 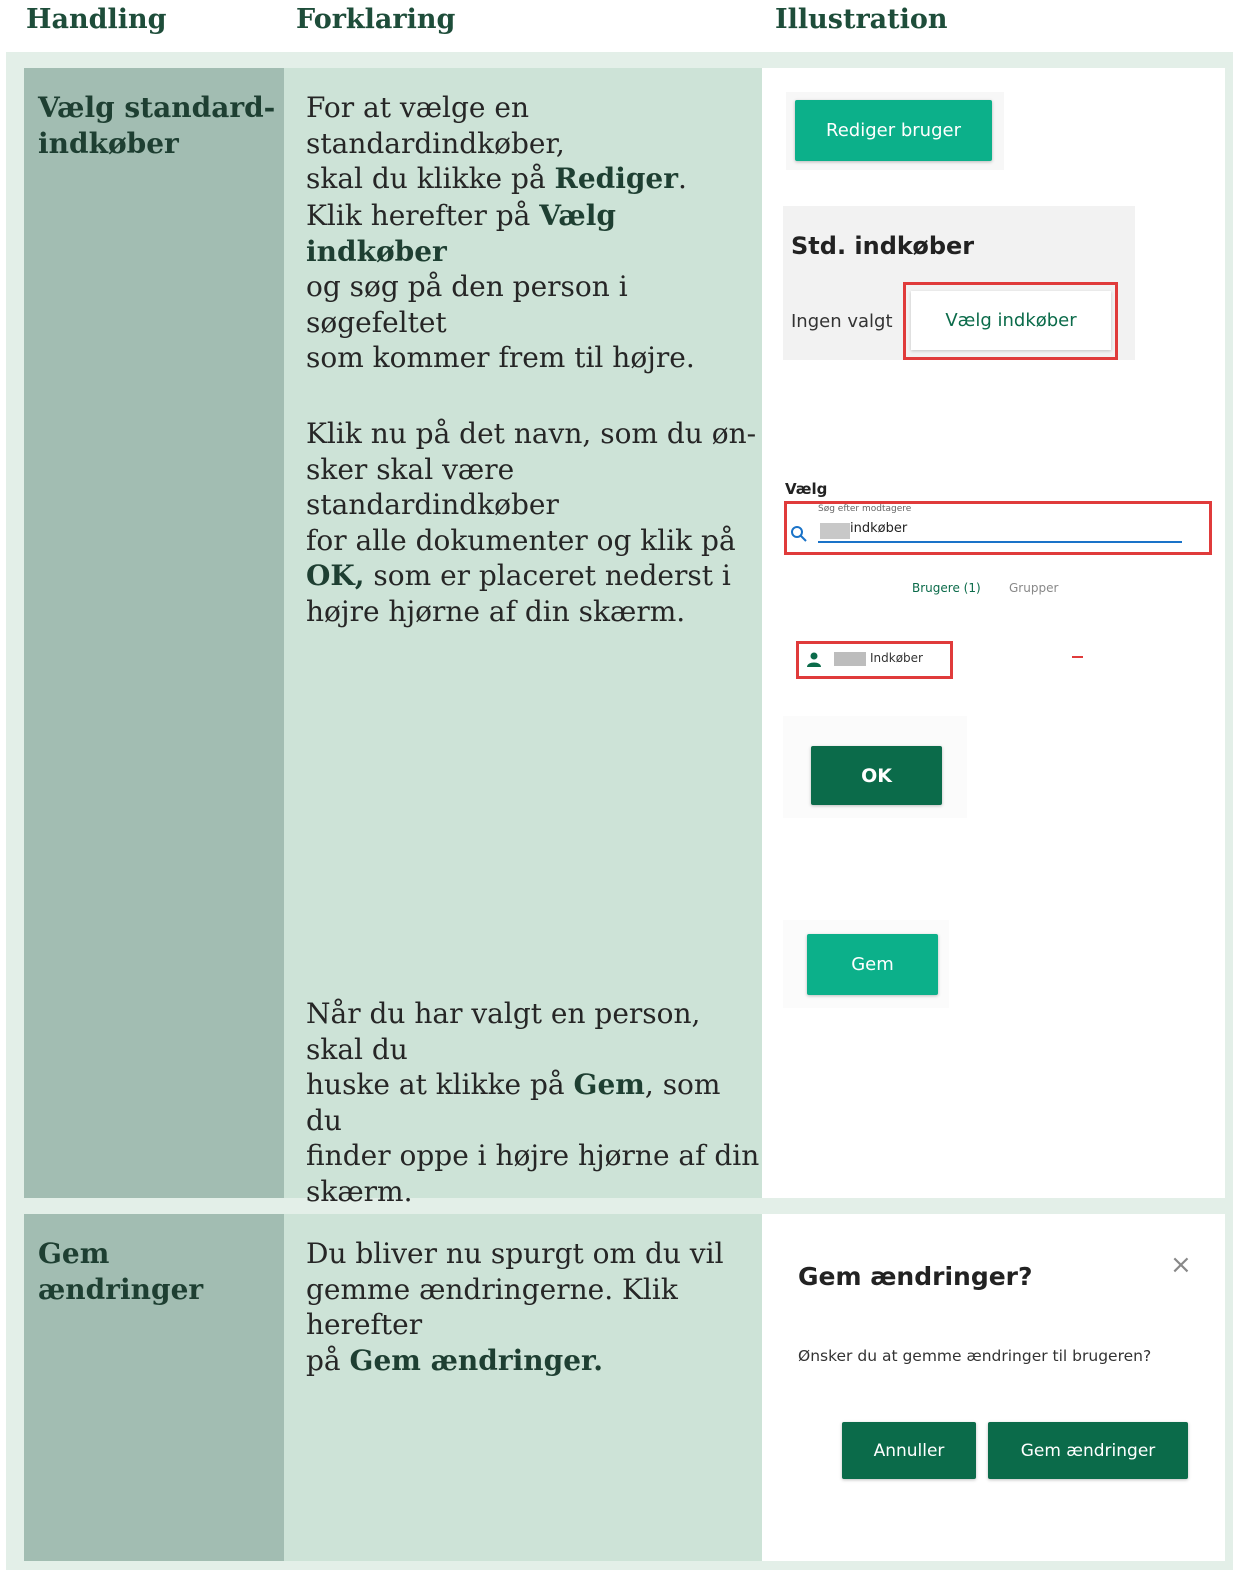 I want to click on user-highlight, so click(x=874, y=660).